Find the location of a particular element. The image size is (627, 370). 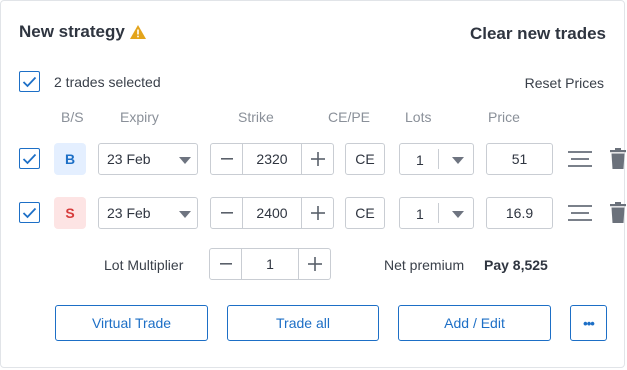

lot-multiplier-stepper: 1 is located at coordinates (270, 264).